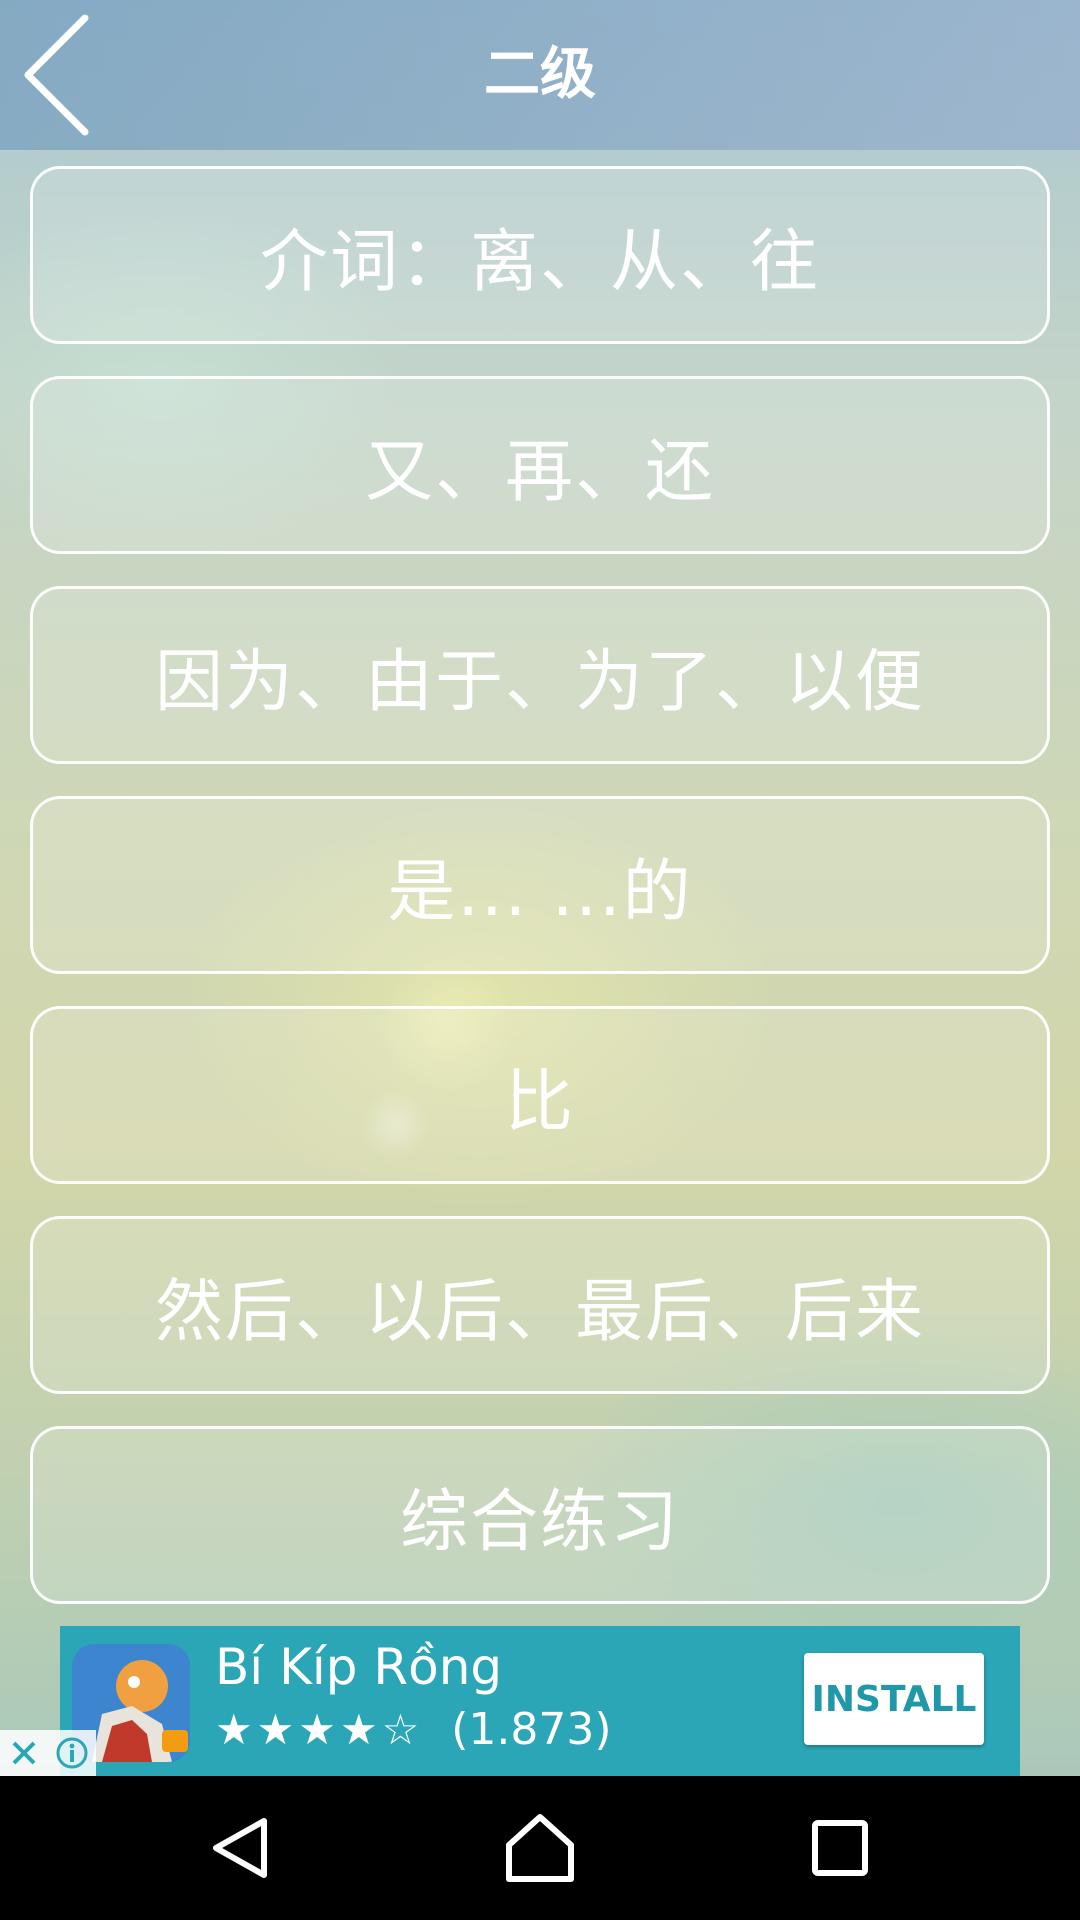 This screenshot has height=1920, width=1080. I want to click on ad-rating: ★★★★☆ (1.873), so click(413, 1729).